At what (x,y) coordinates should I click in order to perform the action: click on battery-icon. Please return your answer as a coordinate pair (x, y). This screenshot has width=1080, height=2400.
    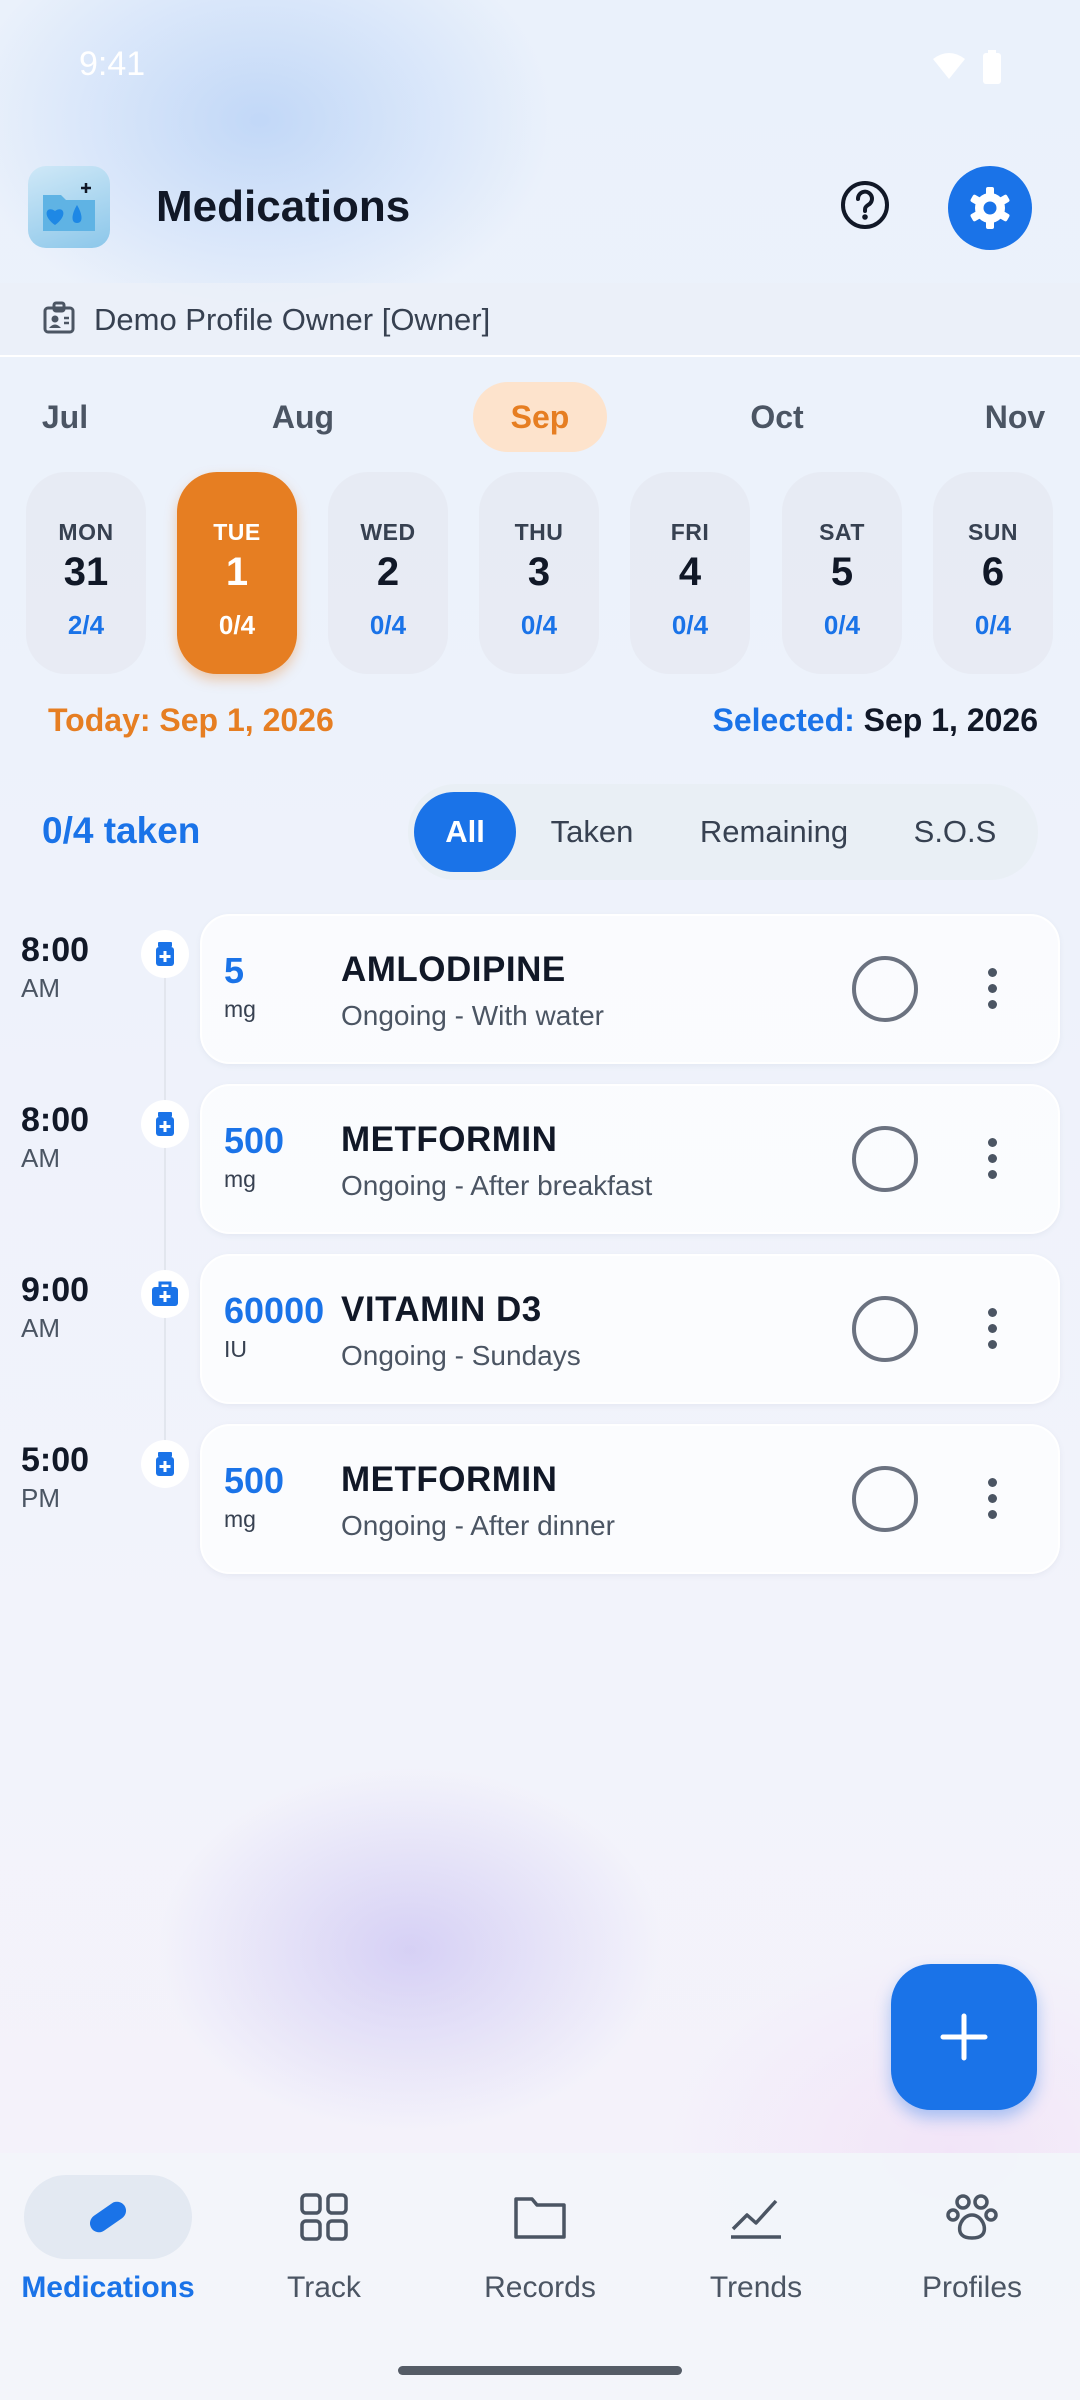
    Looking at the image, I should click on (992, 67).